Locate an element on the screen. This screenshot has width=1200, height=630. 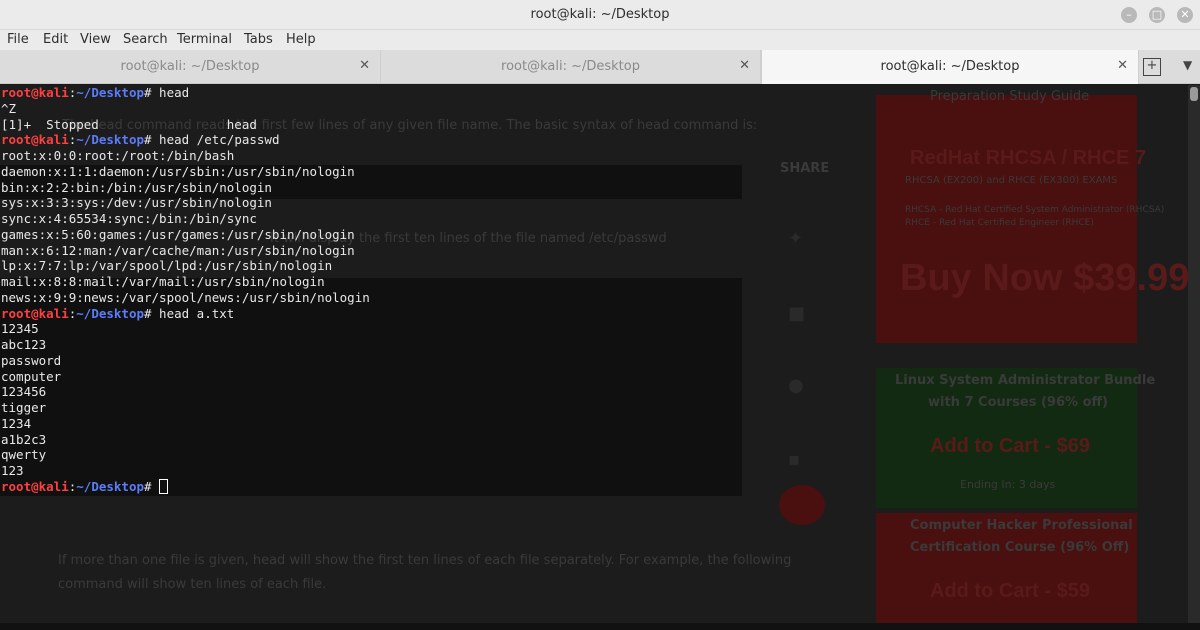
terminal-prompt-line: root@kali:~/Desktop# head a.txt is located at coordinates (185, 314).